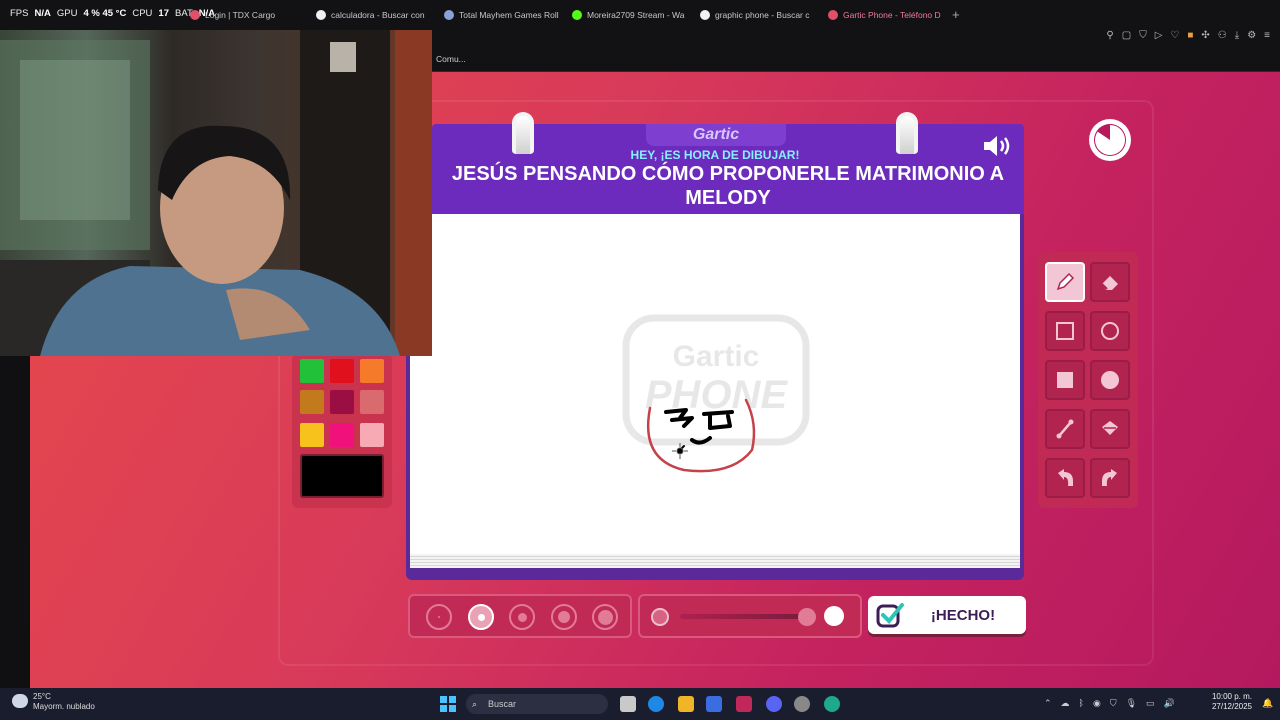 The width and height of the screenshot is (1280, 720). What do you see at coordinates (1267, 35) in the screenshot?
I see `menu-icon: ≡` at bounding box center [1267, 35].